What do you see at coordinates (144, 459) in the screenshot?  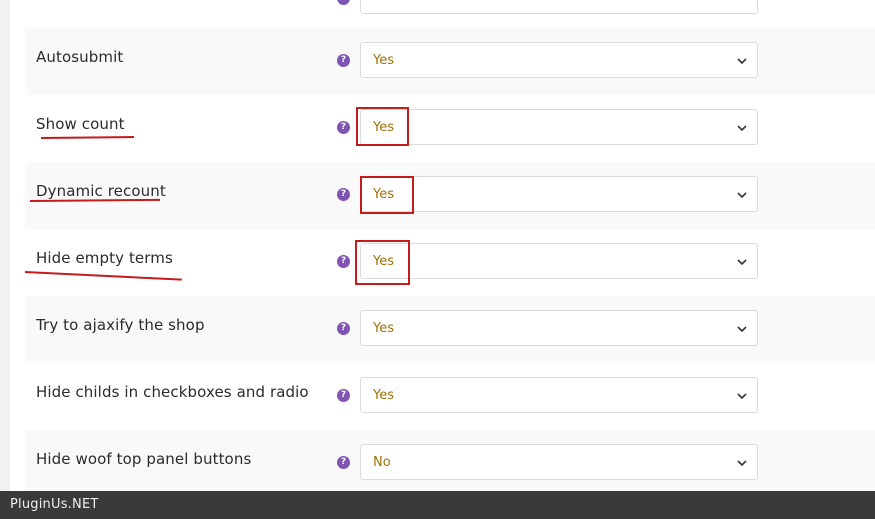 I see `setting-label: Hide woof top panel buttons` at bounding box center [144, 459].